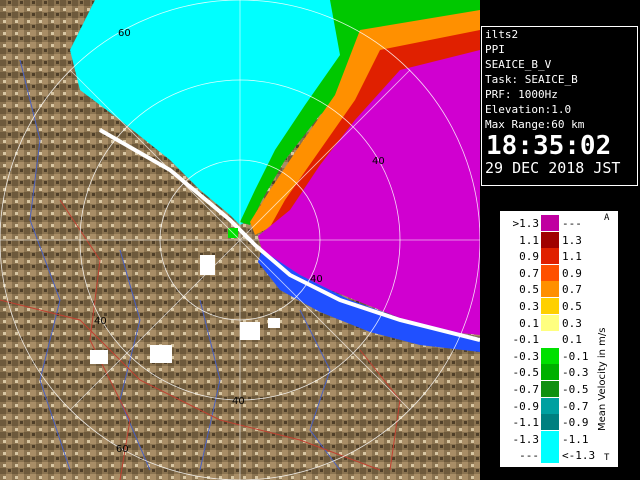  Describe the element at coordinates (529, 240) in the screenshot. I see `legend-low-value: 1.1` at that location.